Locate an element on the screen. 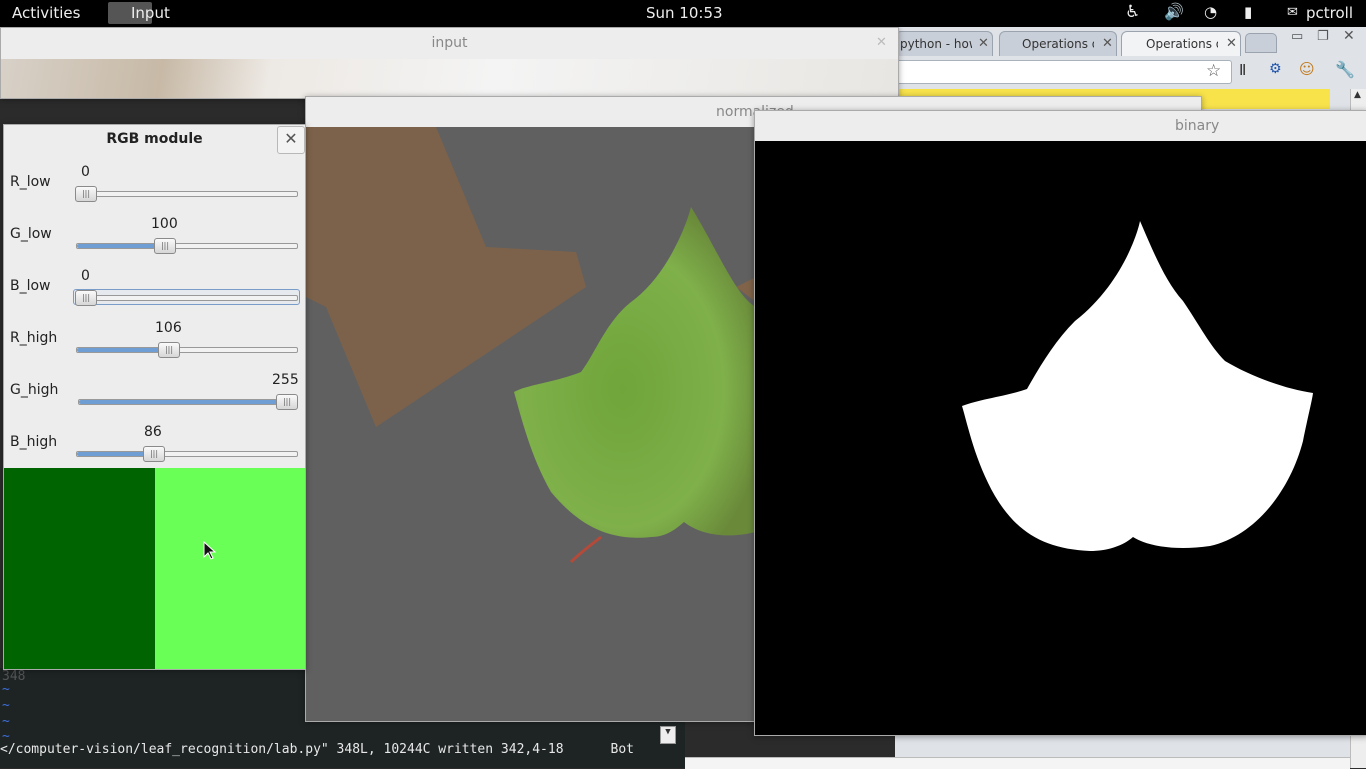 This screenshot has width=1366, height=769. battery-icon: ▮ is located at coordinates (1248, 12).